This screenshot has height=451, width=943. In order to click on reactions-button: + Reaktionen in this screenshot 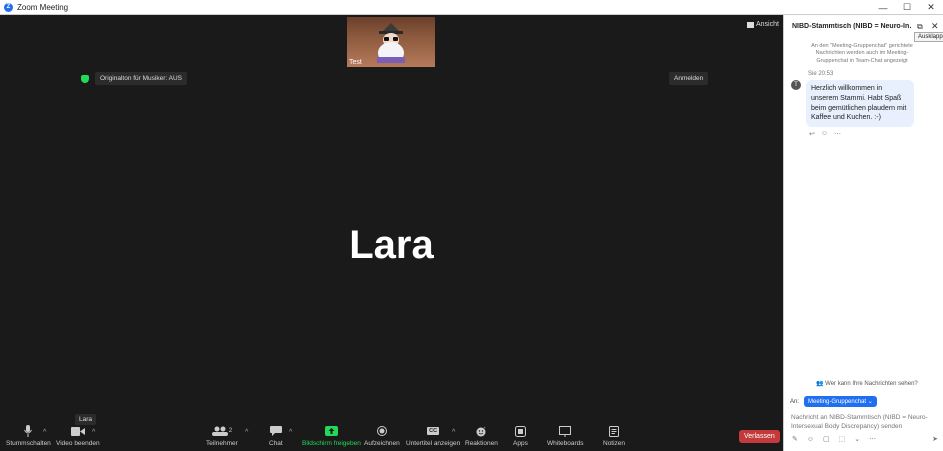, I will do `click(481, 436)`.